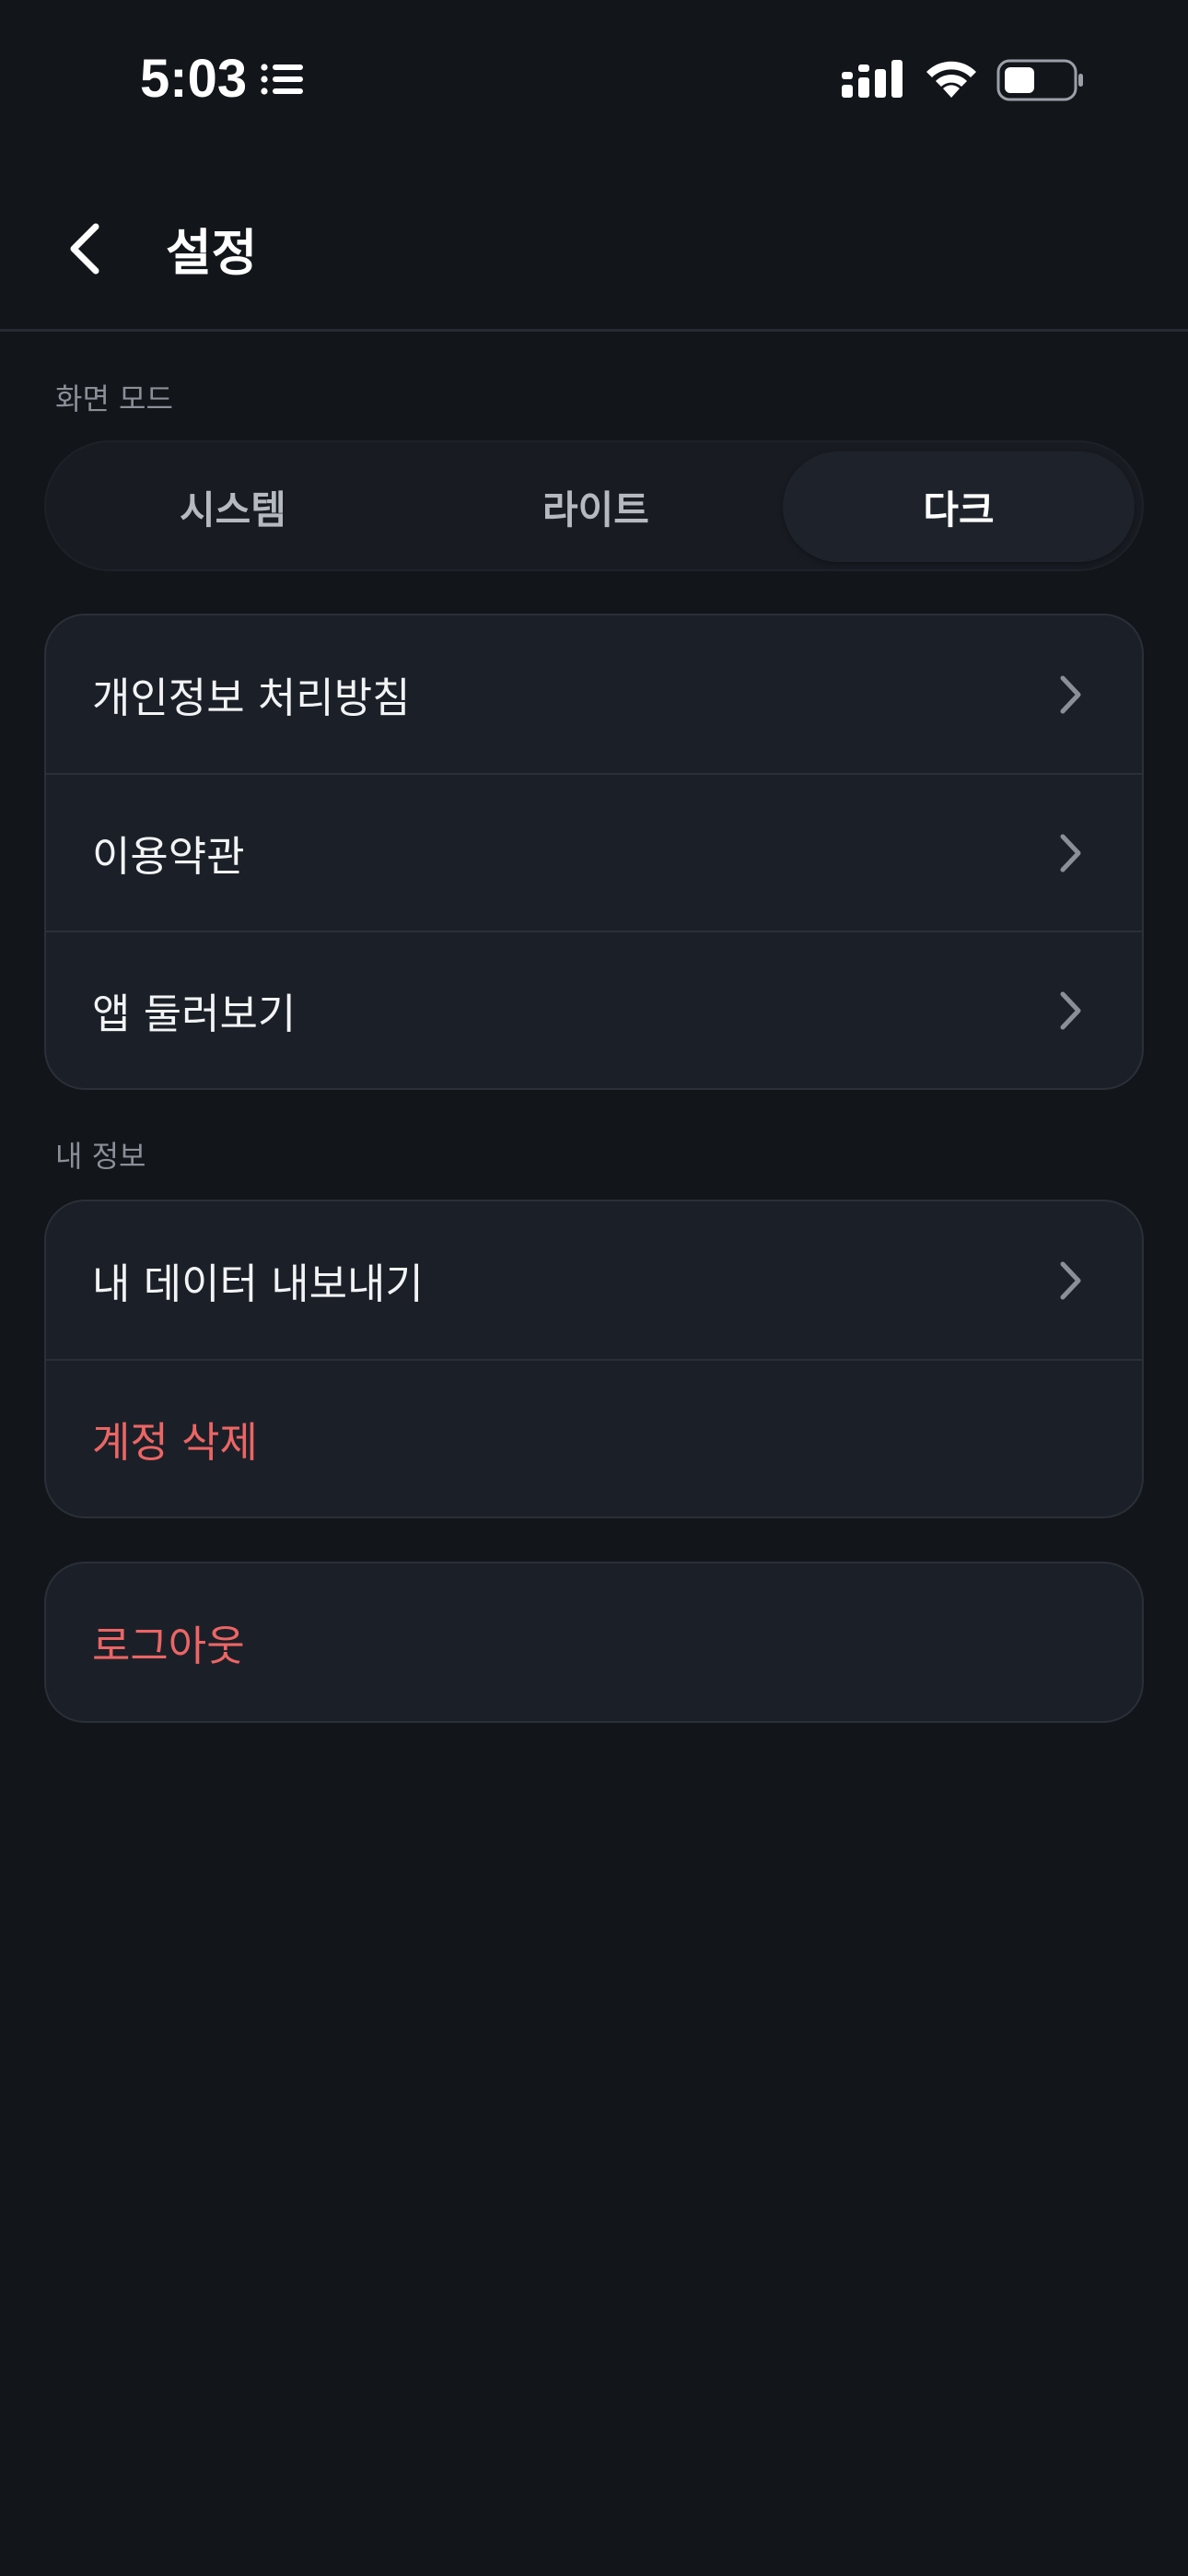 This screenshot has height=2576, width=1188. I want to click on menu-item-label: 앱 둘러보기, so click(194, 1013).